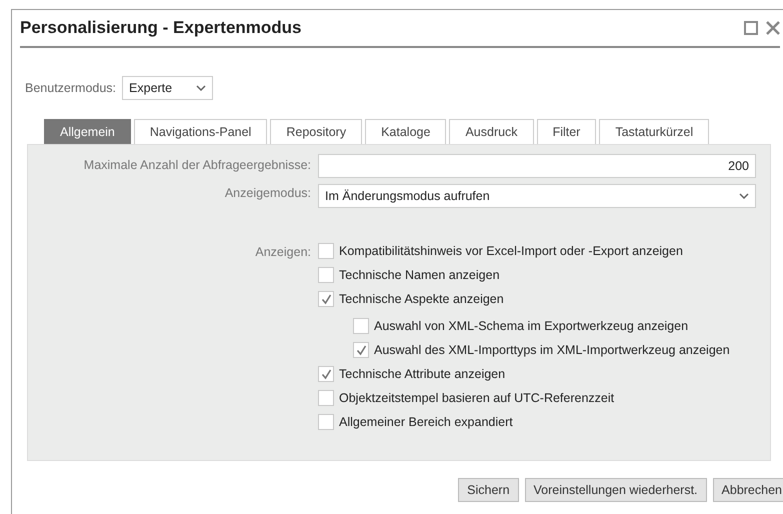  Describe the element at coordinates (511, 251) in the screenshot. I see `checkbox-label: Kompatibilitätshinweis vor Excel-Import oder -Export anzeigen` at that location.